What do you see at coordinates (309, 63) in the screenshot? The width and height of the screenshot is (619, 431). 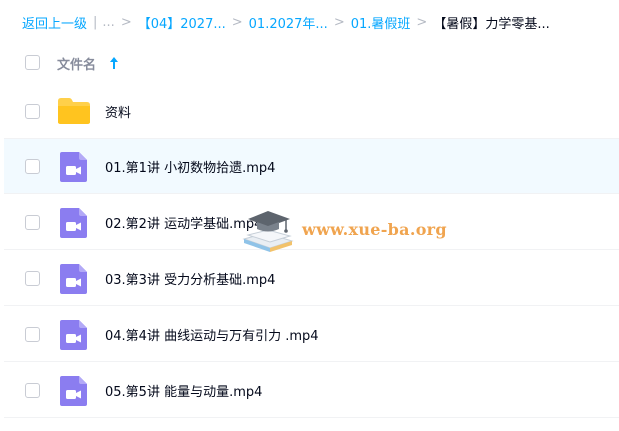 I see `list-header: 文件名` at bounding box center [309, 63].